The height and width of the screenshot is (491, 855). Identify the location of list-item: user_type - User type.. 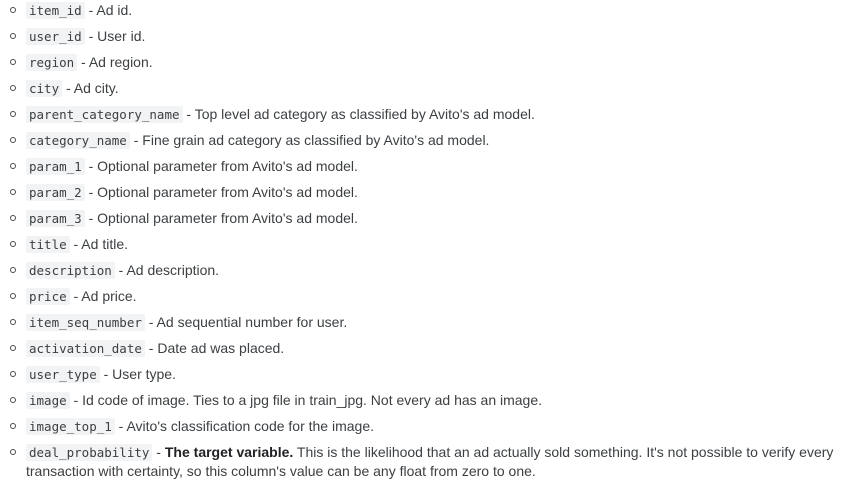
(432, 377).